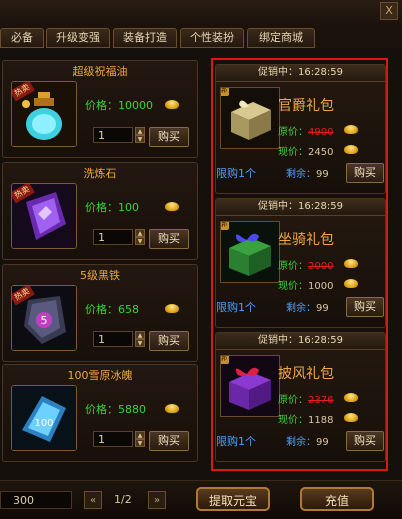  Describe the element at coordinates (93, 500) in the screenshot. I see `prev-page-button: «` at that location.